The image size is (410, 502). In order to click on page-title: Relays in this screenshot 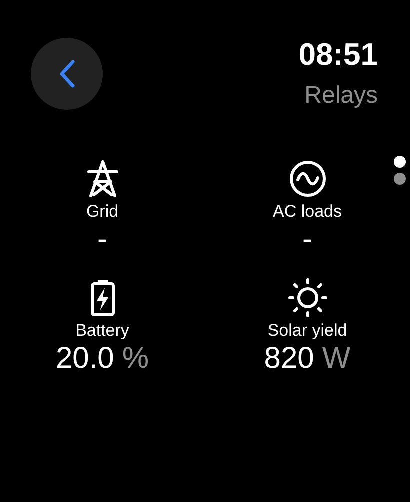, I will do `click(341, 96)`.